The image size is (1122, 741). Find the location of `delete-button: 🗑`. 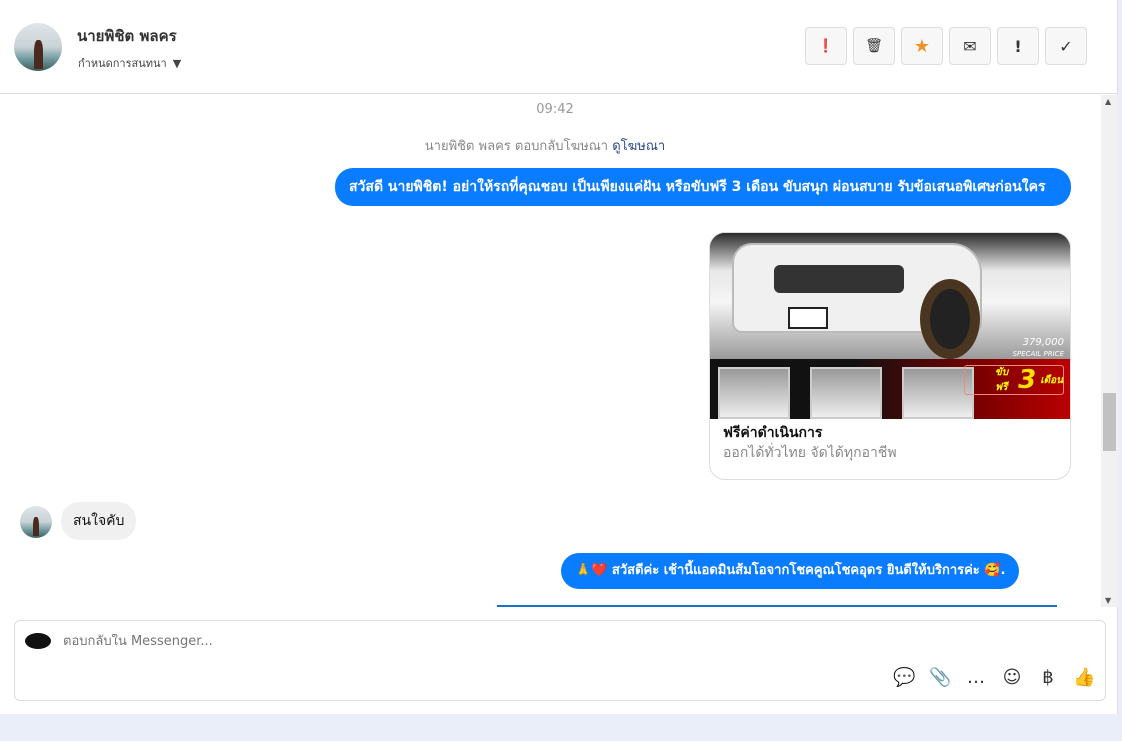

delete-button: 🗑 is located at coordinates (874, 46).